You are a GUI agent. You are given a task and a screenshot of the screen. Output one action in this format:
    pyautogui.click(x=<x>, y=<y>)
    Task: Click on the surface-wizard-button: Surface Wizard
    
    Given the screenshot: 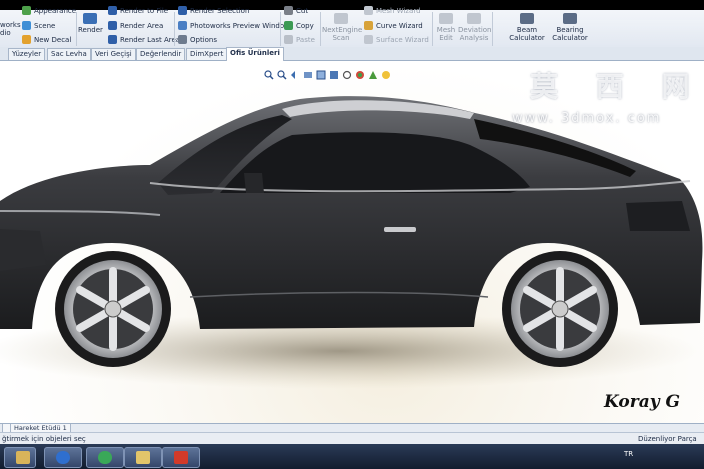 What is the action you would take?
    pyautogui.click(x=396, y=39)
    